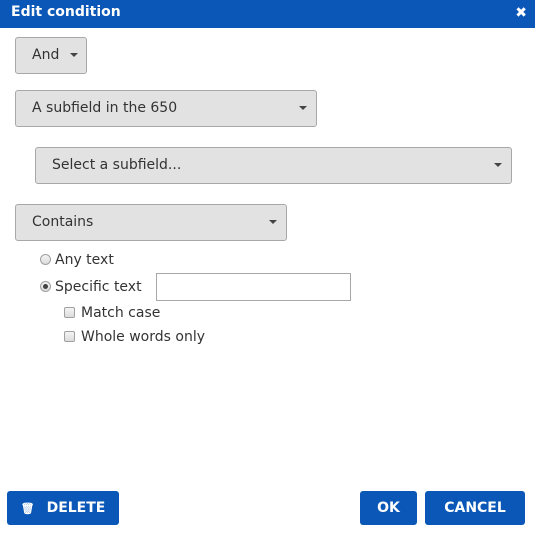 This screenshot has height=533, width=535. What do you see at coordinates (267, 14) in the screenshot?
I see `dialog-header: Edit condition ✖` at bounding box center [267, 14].